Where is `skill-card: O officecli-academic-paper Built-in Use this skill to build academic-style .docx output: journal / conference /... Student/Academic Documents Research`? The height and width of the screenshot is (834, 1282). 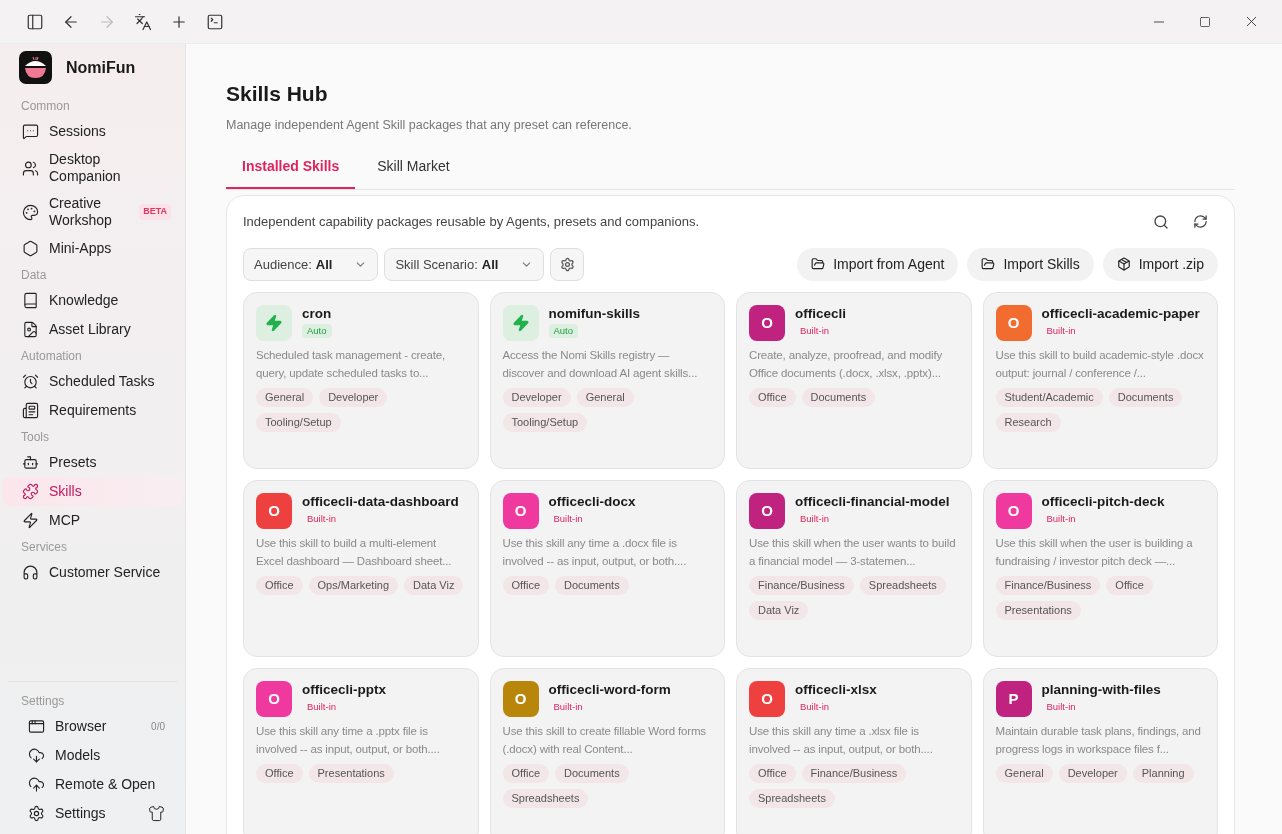 skill-card: O officecli-academic-paper Built-in Use this skill to build academic-style .docx output: journal / conference /... Student/Academic Documents Research is located at coordinates (1100, 380).